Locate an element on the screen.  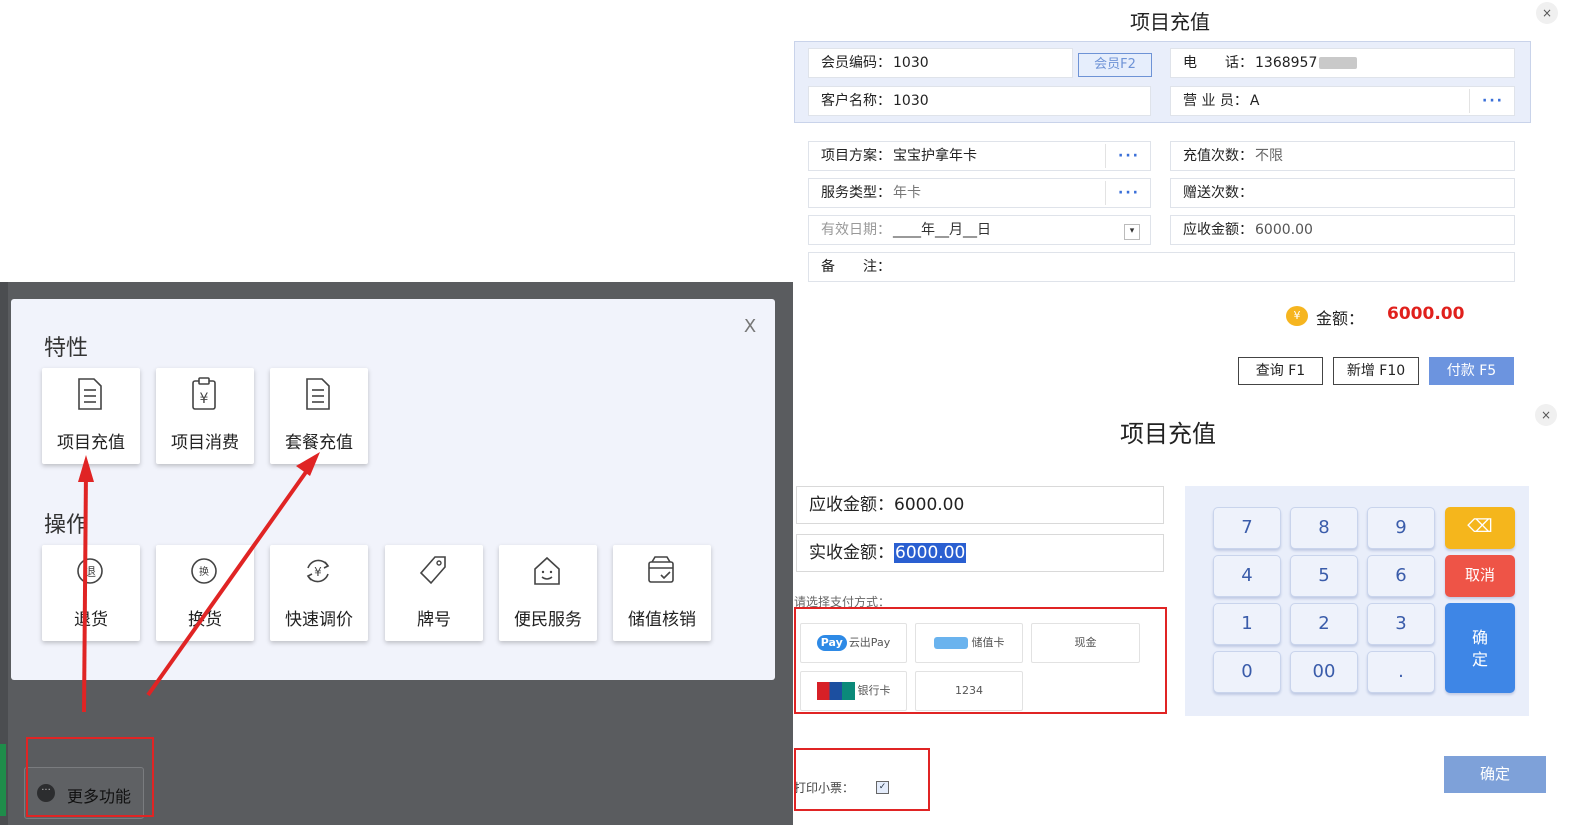
field-label: 赠送次数： is located at coordinates (1218, 193).